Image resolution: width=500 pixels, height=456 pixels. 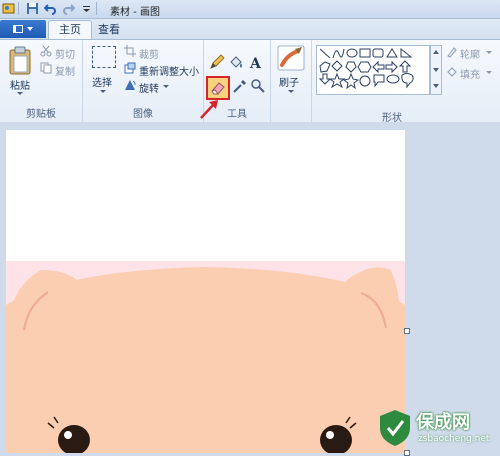 I want to click on text-tool-icon: A, so click(x=255, y=62).